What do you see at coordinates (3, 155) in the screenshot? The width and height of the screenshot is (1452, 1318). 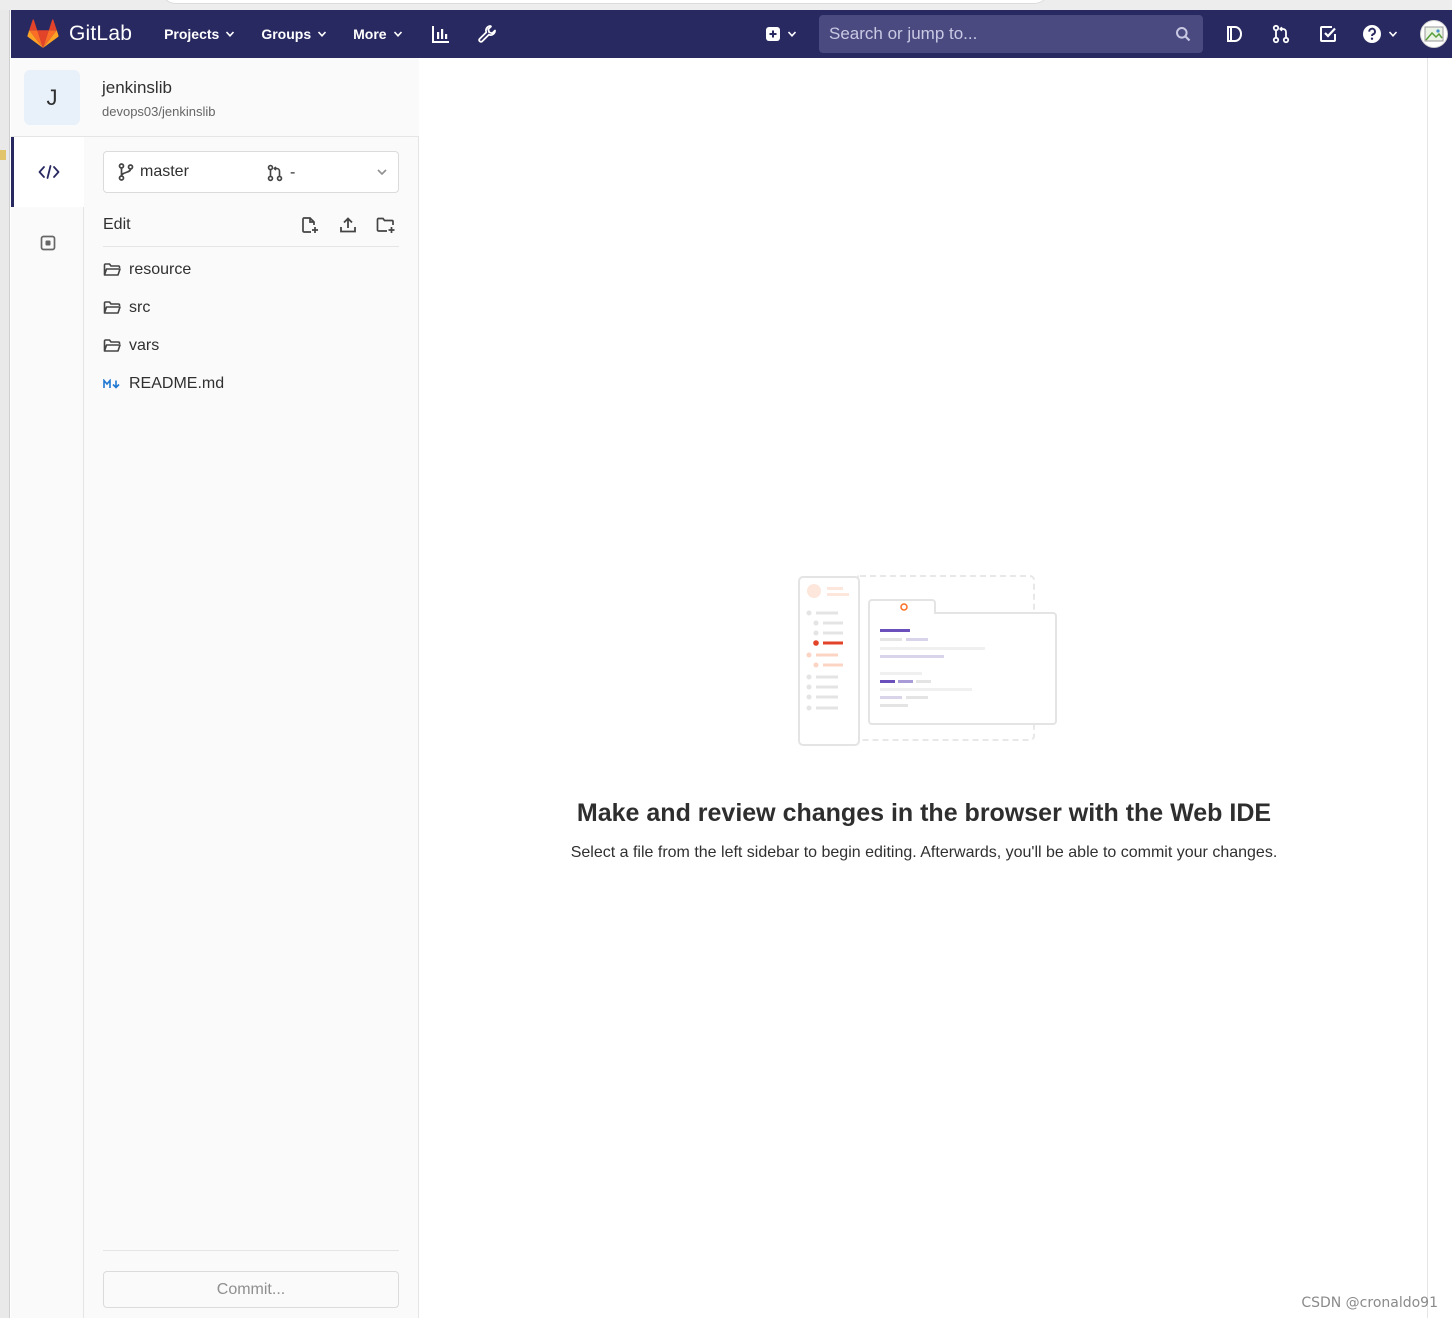 I see `edge-mark` at bounding box center [3, 155].